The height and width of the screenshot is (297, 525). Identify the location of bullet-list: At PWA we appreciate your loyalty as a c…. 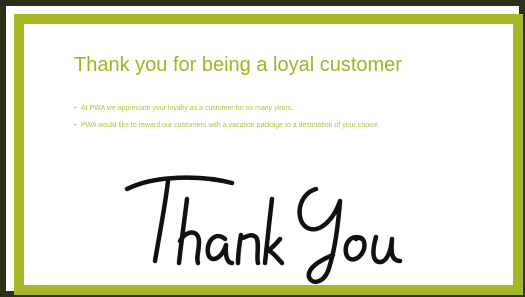
(274, 121).